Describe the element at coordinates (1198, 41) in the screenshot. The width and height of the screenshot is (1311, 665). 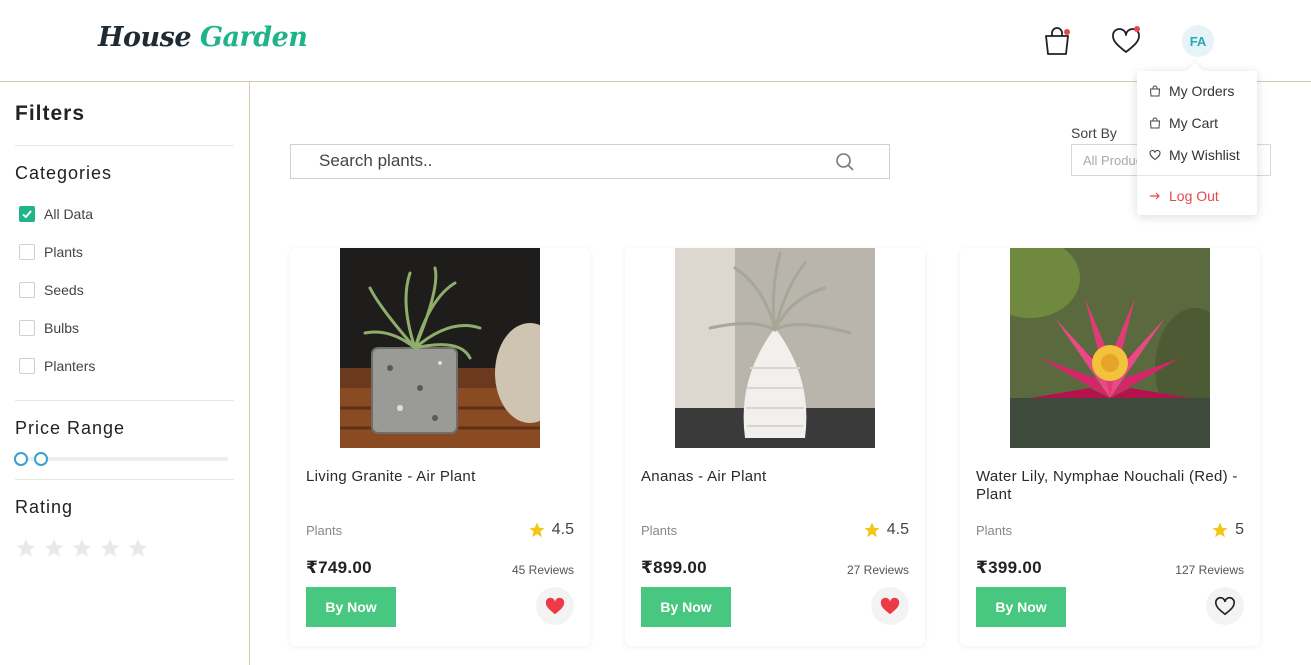
I see `user-avatar: FA` at that location.